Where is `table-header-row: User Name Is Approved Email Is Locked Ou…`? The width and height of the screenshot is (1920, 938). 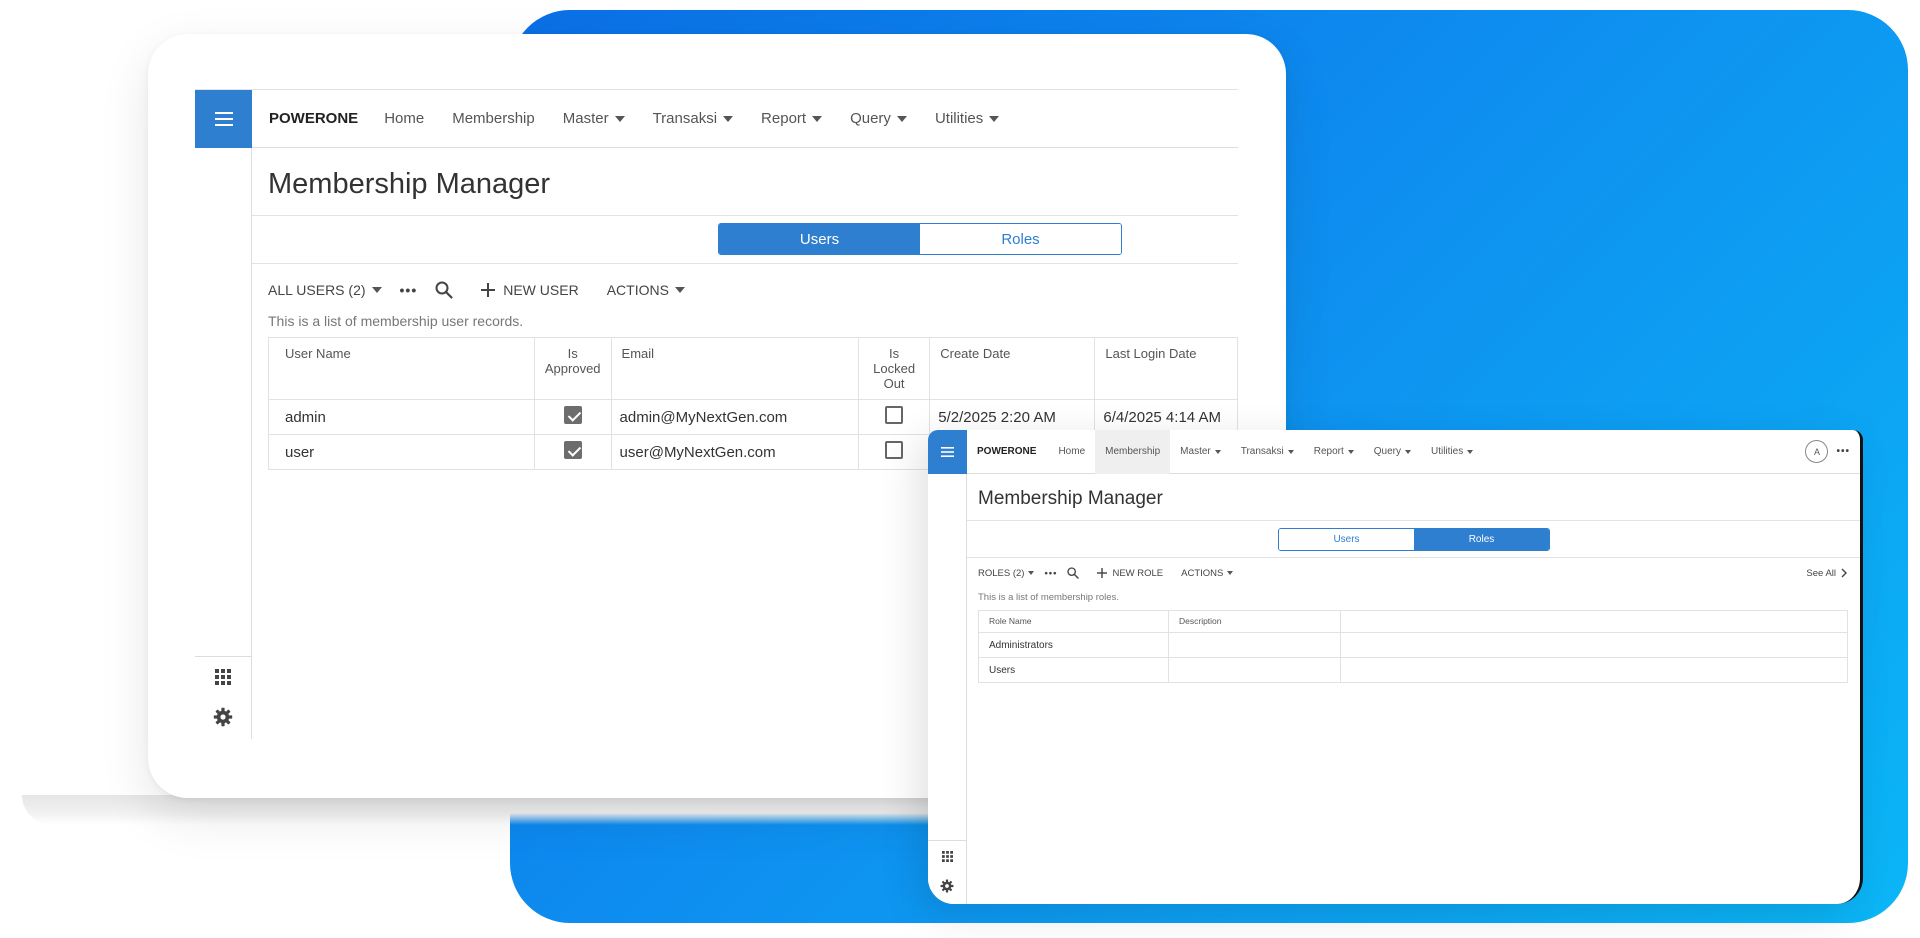
table-header-row: User Name Is Approved Email Is Locked Ou… is located at coordinates (753, 368).